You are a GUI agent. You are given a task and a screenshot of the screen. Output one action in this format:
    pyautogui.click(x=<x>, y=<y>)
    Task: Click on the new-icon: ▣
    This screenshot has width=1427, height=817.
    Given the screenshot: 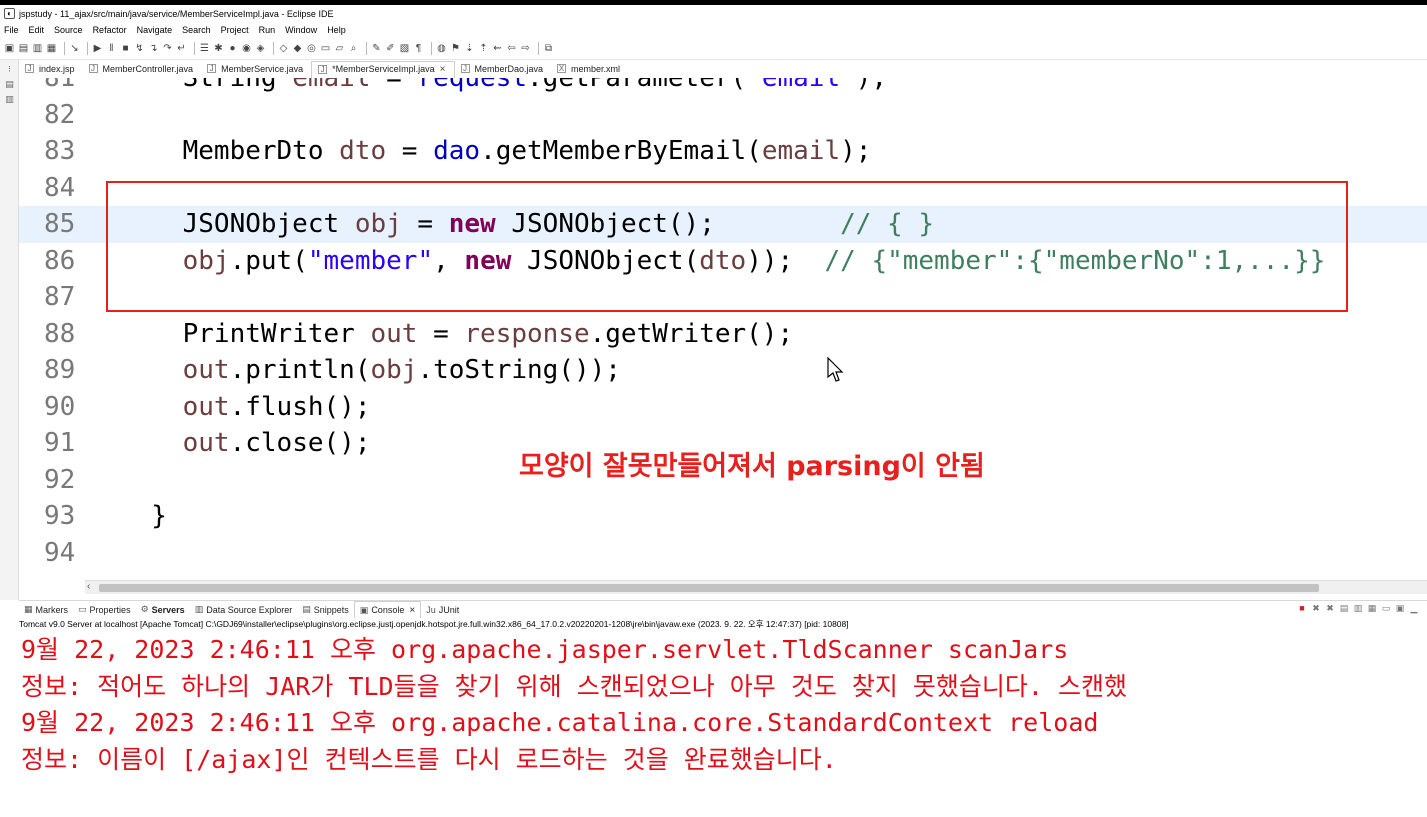 What is the action you would take?
    pyautogui.click(x=9, y=49)
    